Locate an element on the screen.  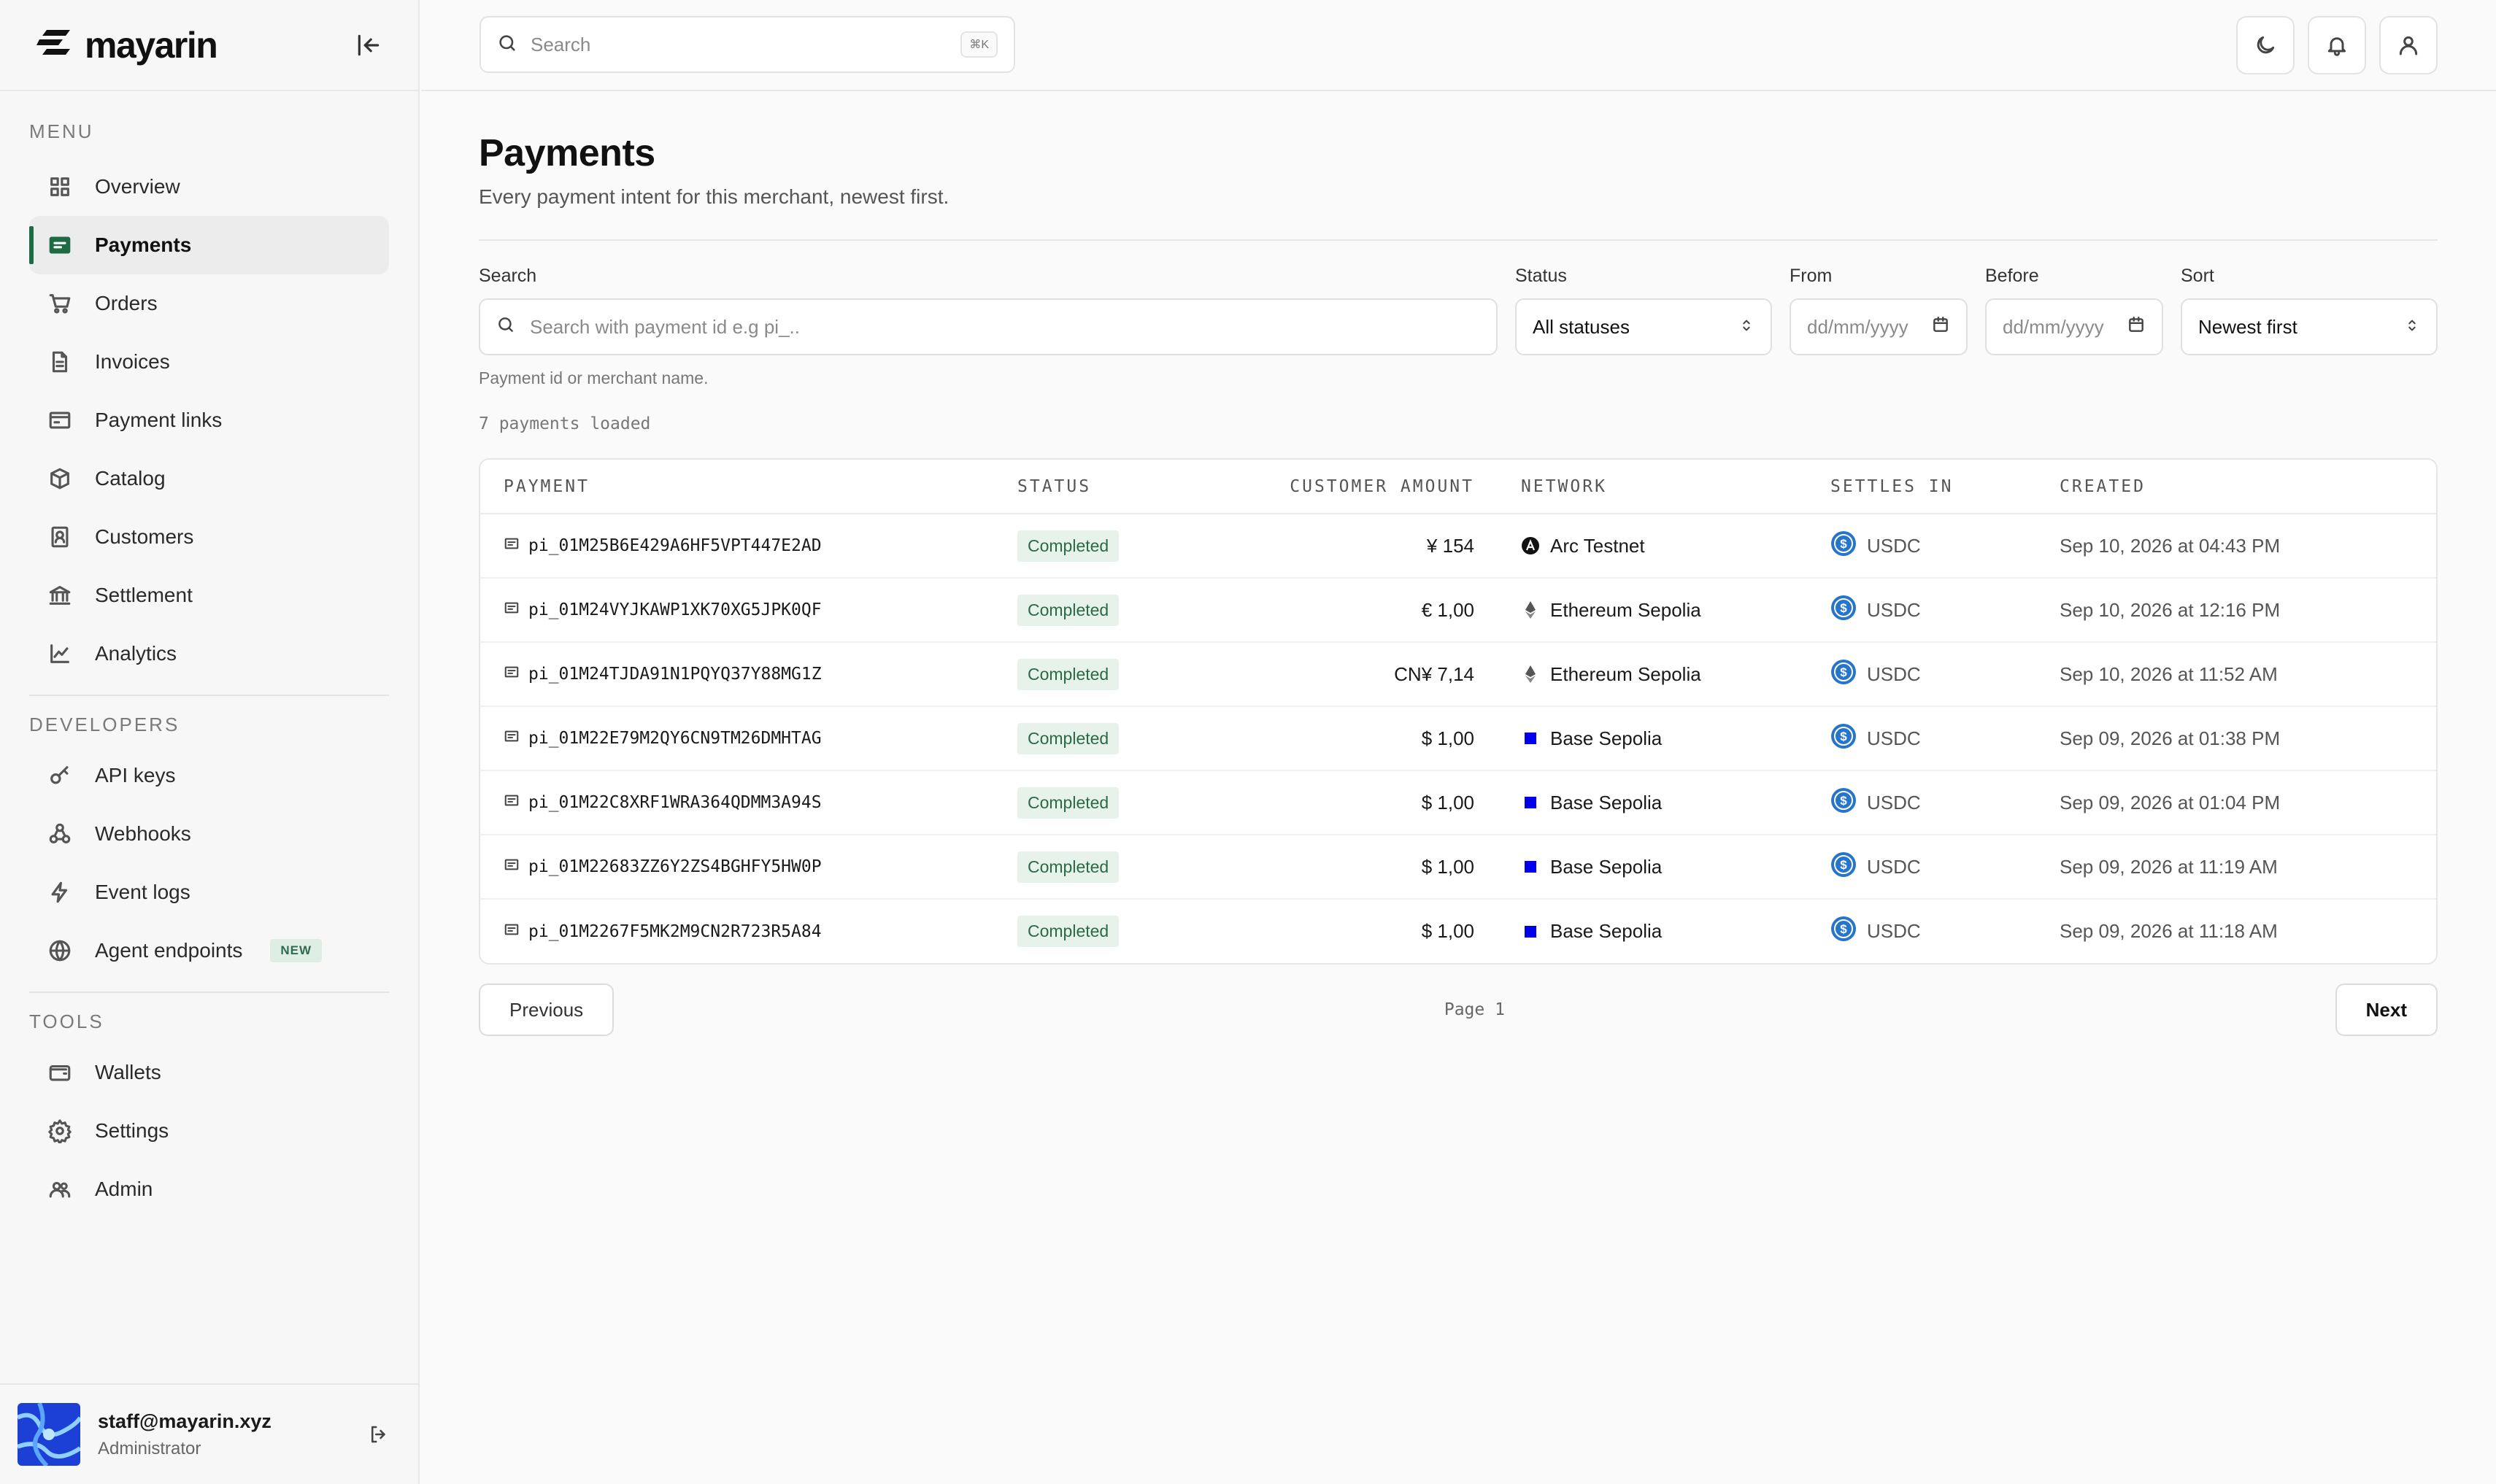
mayarin-logo-icon is located at coordinates (55, 44).